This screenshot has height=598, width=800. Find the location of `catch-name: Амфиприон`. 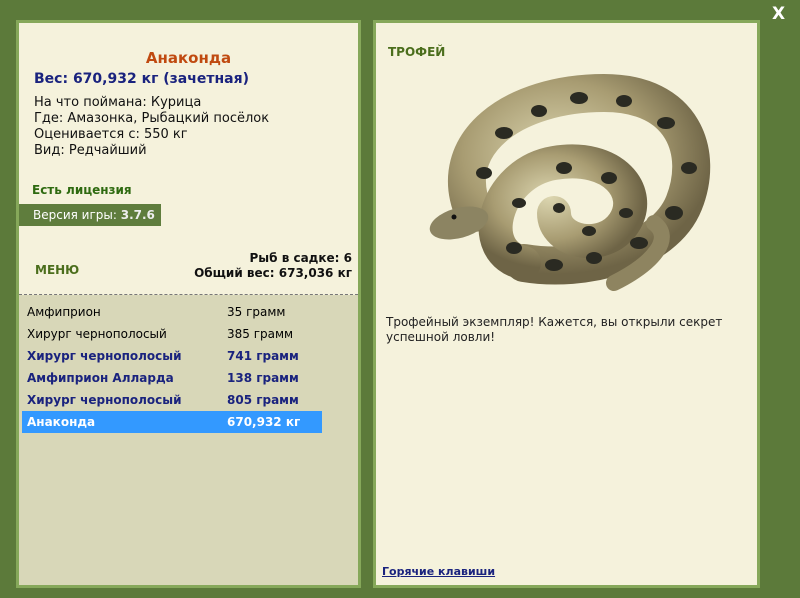

catch-name: Амфиприон is located at coordinates (64, 312).